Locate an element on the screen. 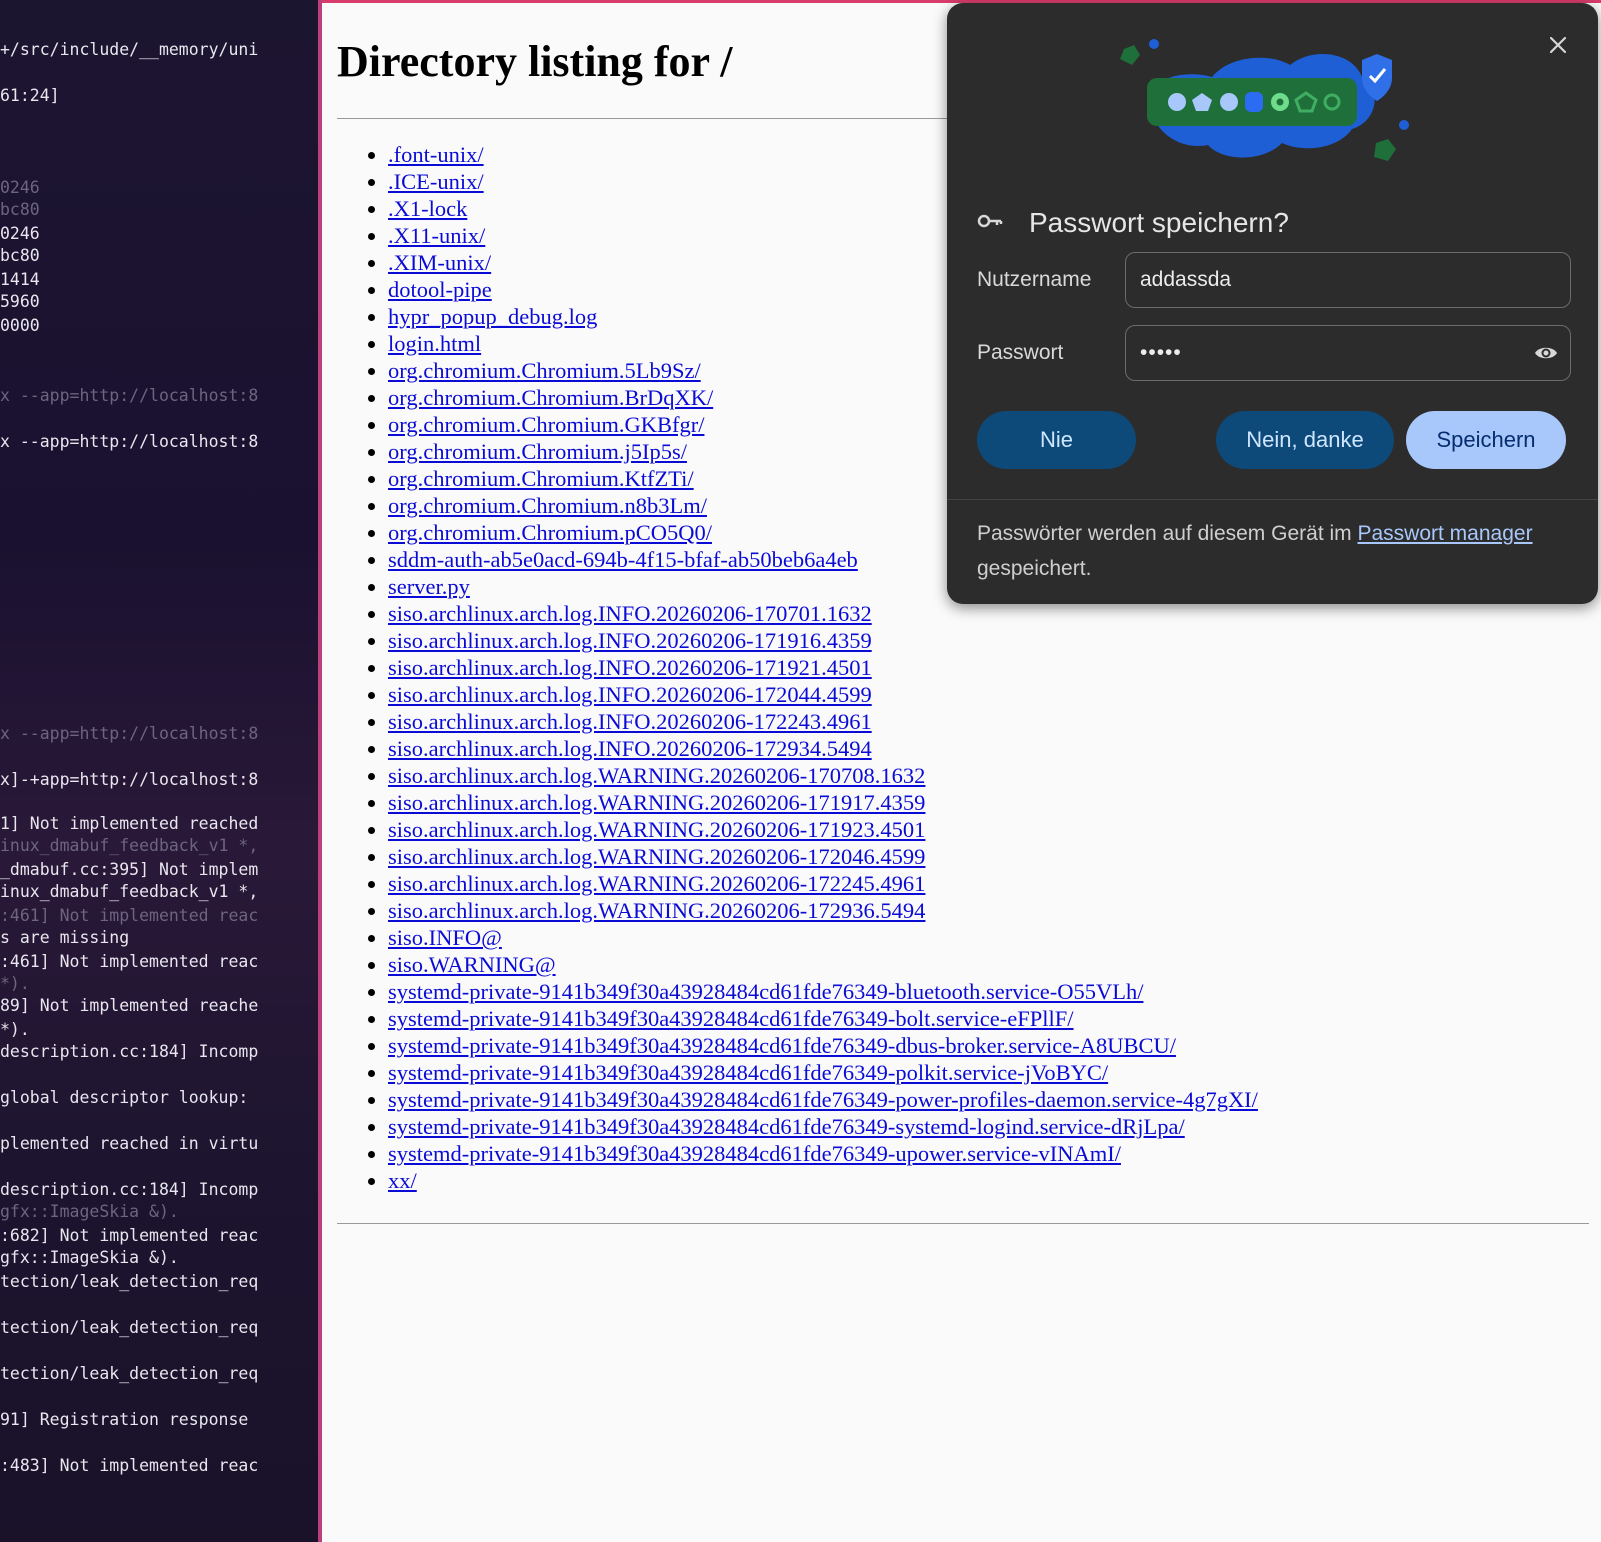 The height and width of the screenshot is (1542, 1601). terminal-line: 89] Not implemented reache is located at coordinates (129, 1005).